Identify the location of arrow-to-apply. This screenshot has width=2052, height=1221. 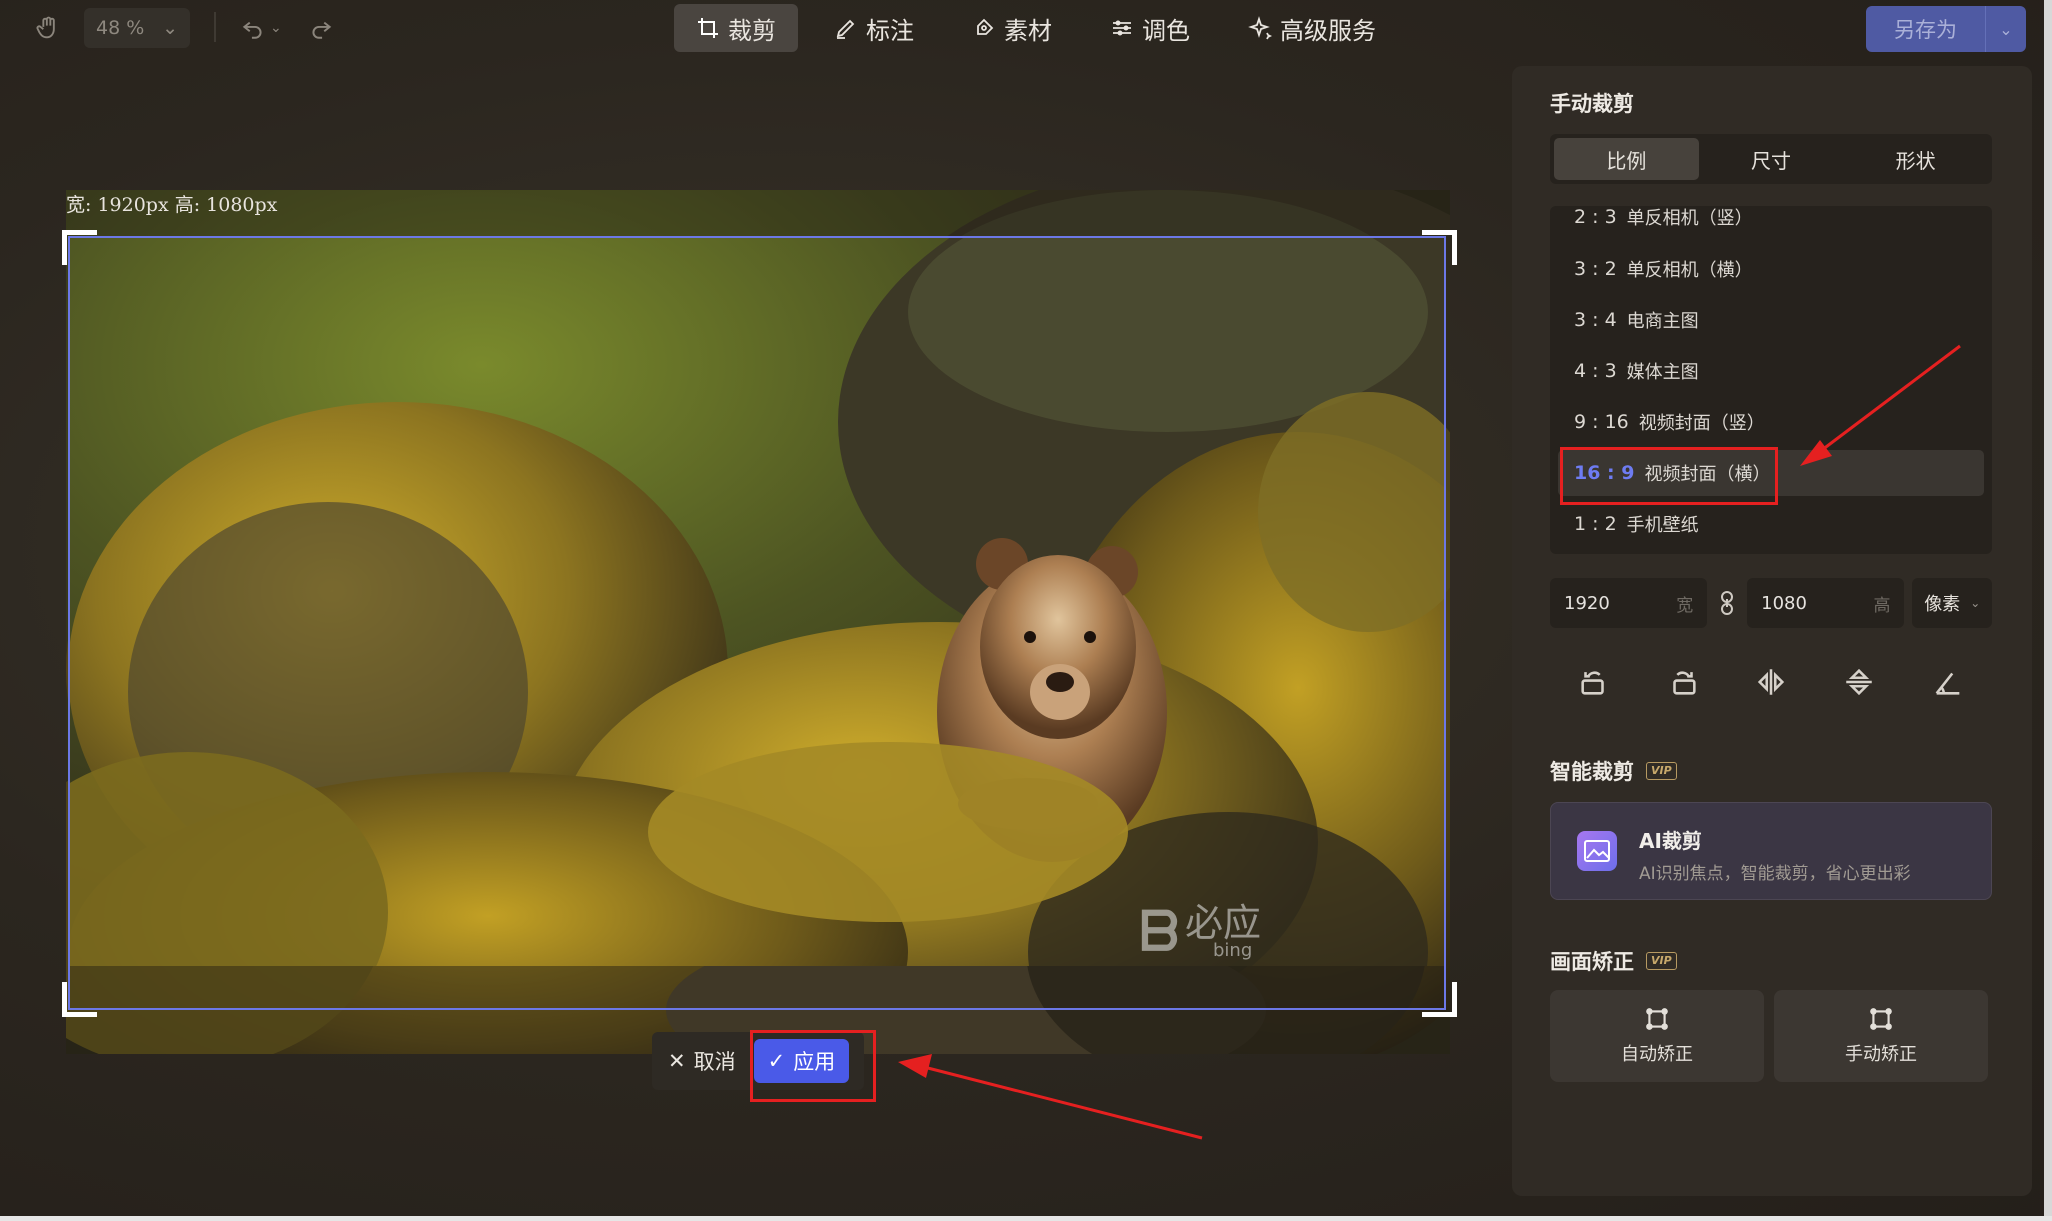
(1061, 1102).